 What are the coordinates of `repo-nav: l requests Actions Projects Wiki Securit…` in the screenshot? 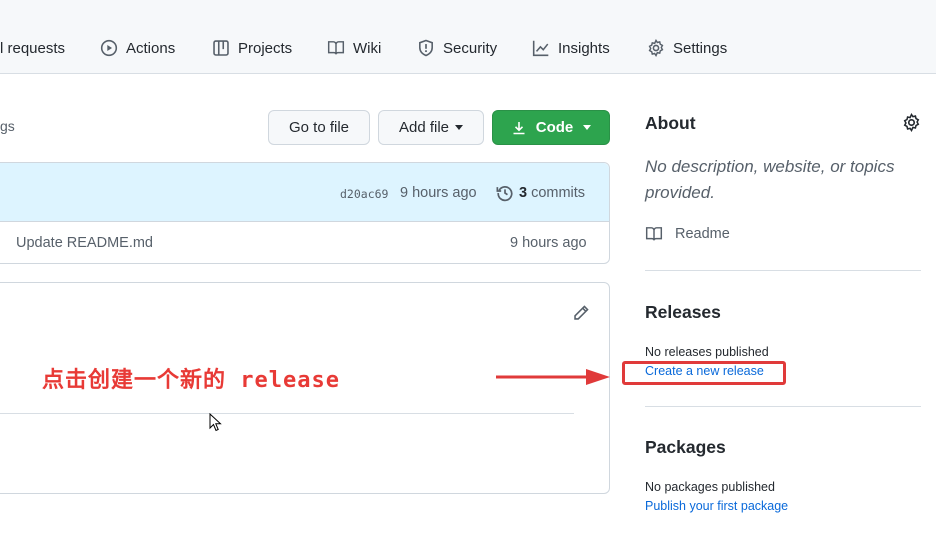 It's located at (468, 37).